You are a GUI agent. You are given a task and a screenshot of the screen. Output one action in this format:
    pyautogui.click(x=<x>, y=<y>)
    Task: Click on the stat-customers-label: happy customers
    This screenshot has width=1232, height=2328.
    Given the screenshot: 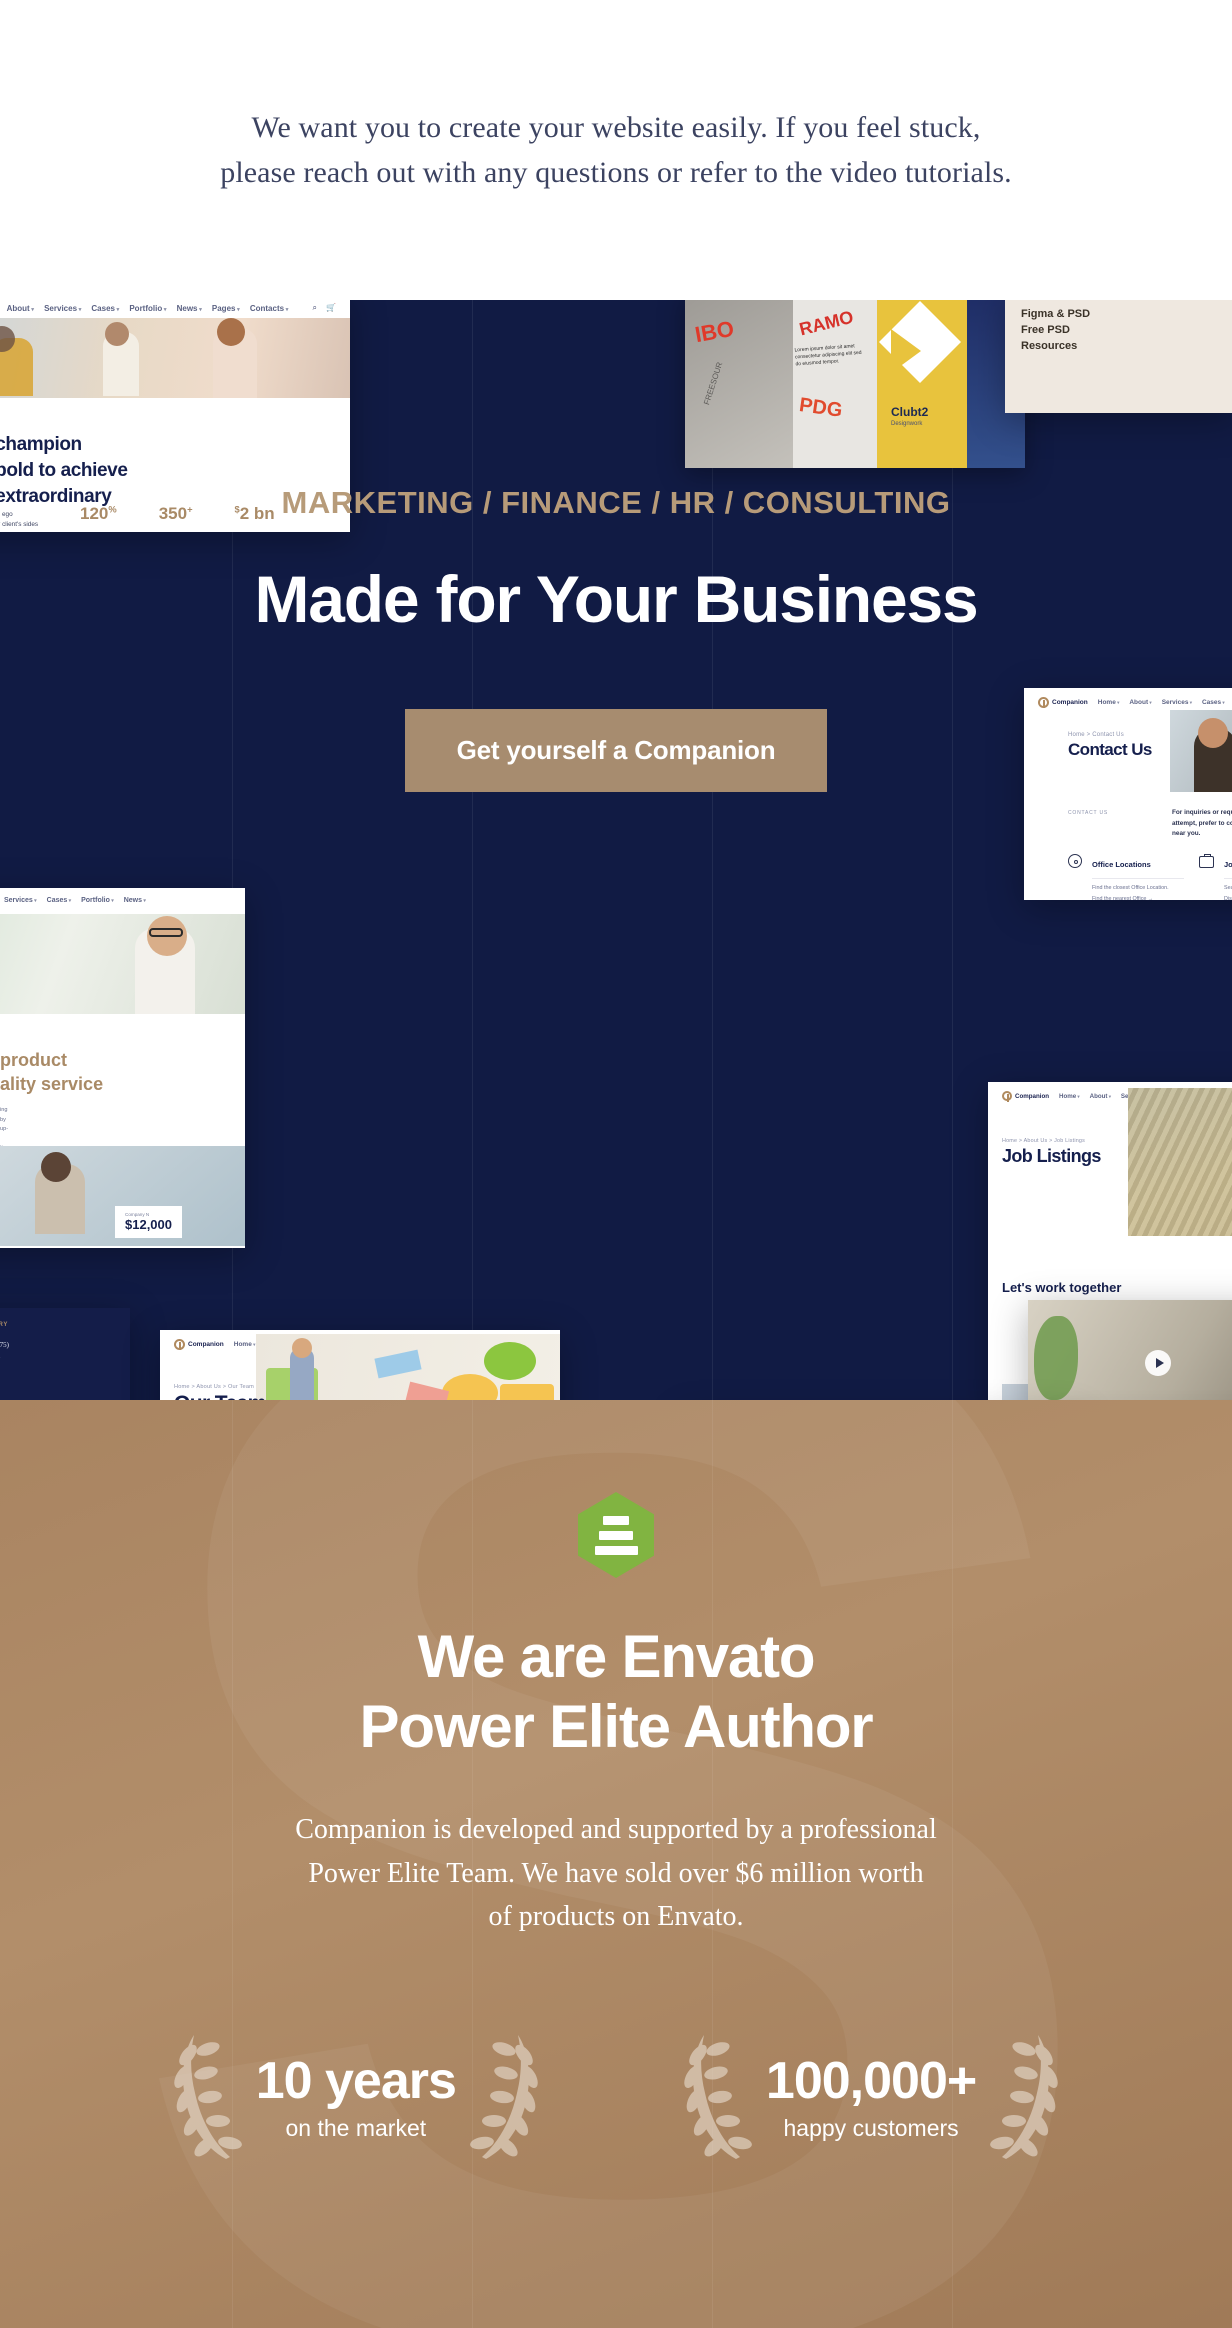 What is the action you would take?
    pyautogui.click(x=871, y=2128)
    